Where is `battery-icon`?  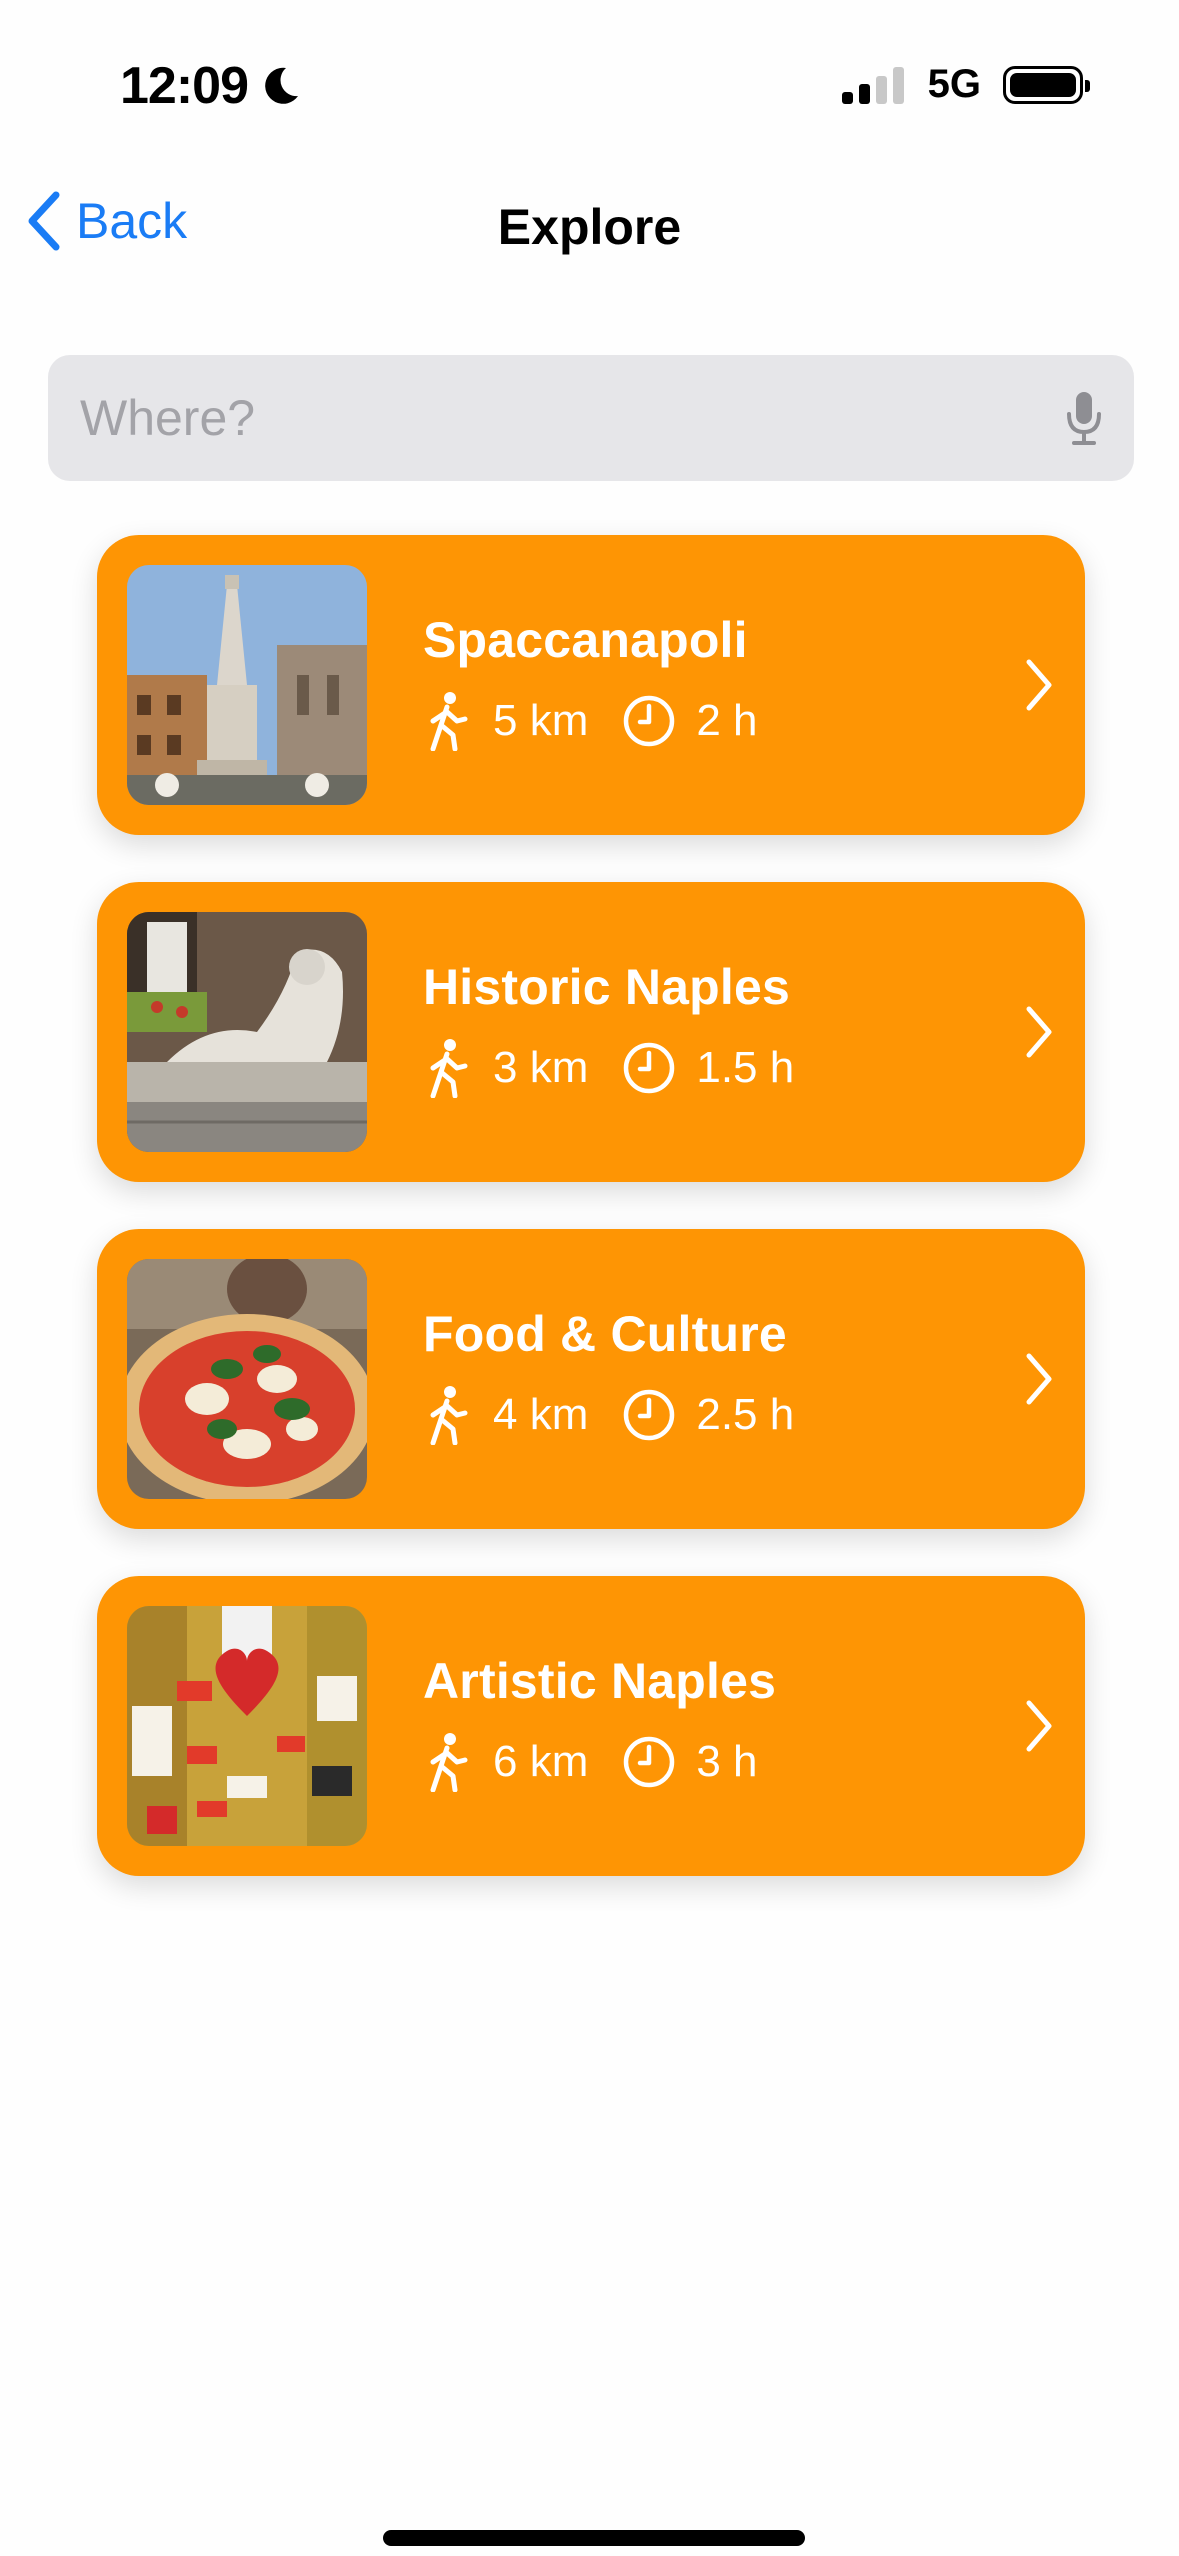 battery-icon is located at coordinates (1046, 84).